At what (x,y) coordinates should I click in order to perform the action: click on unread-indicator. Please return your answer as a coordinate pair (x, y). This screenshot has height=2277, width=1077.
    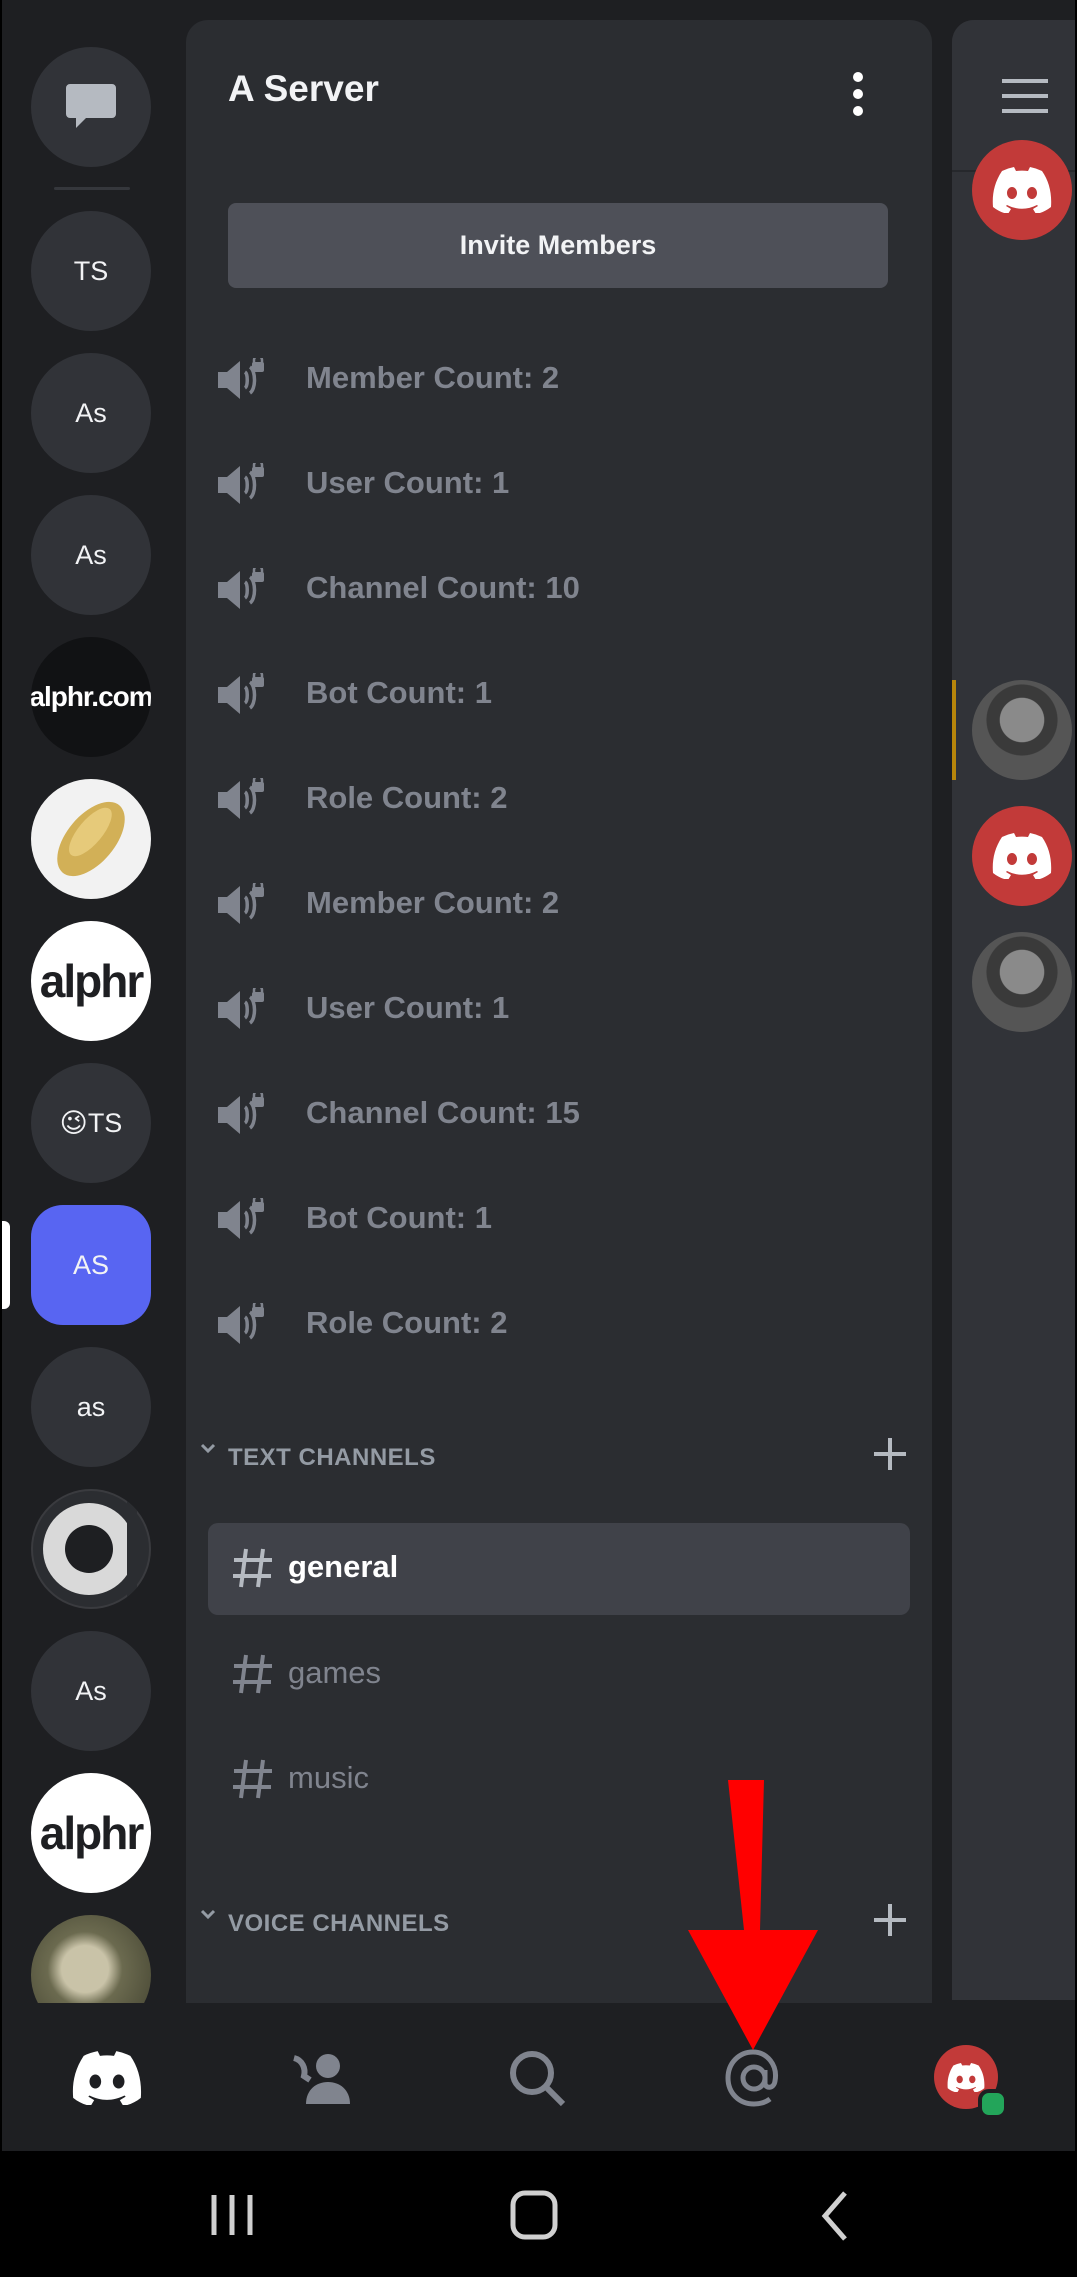
    Looking at the image, I should click on (954, 730).